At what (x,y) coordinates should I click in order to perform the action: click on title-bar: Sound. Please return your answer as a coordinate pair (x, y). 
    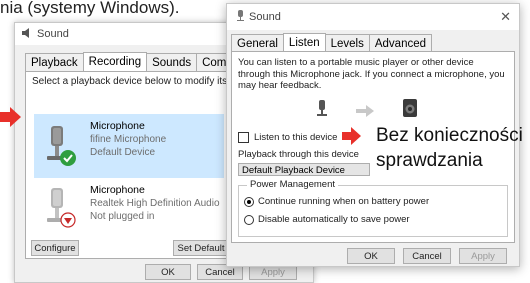
    Looking at the image, I should click on (373, 17).